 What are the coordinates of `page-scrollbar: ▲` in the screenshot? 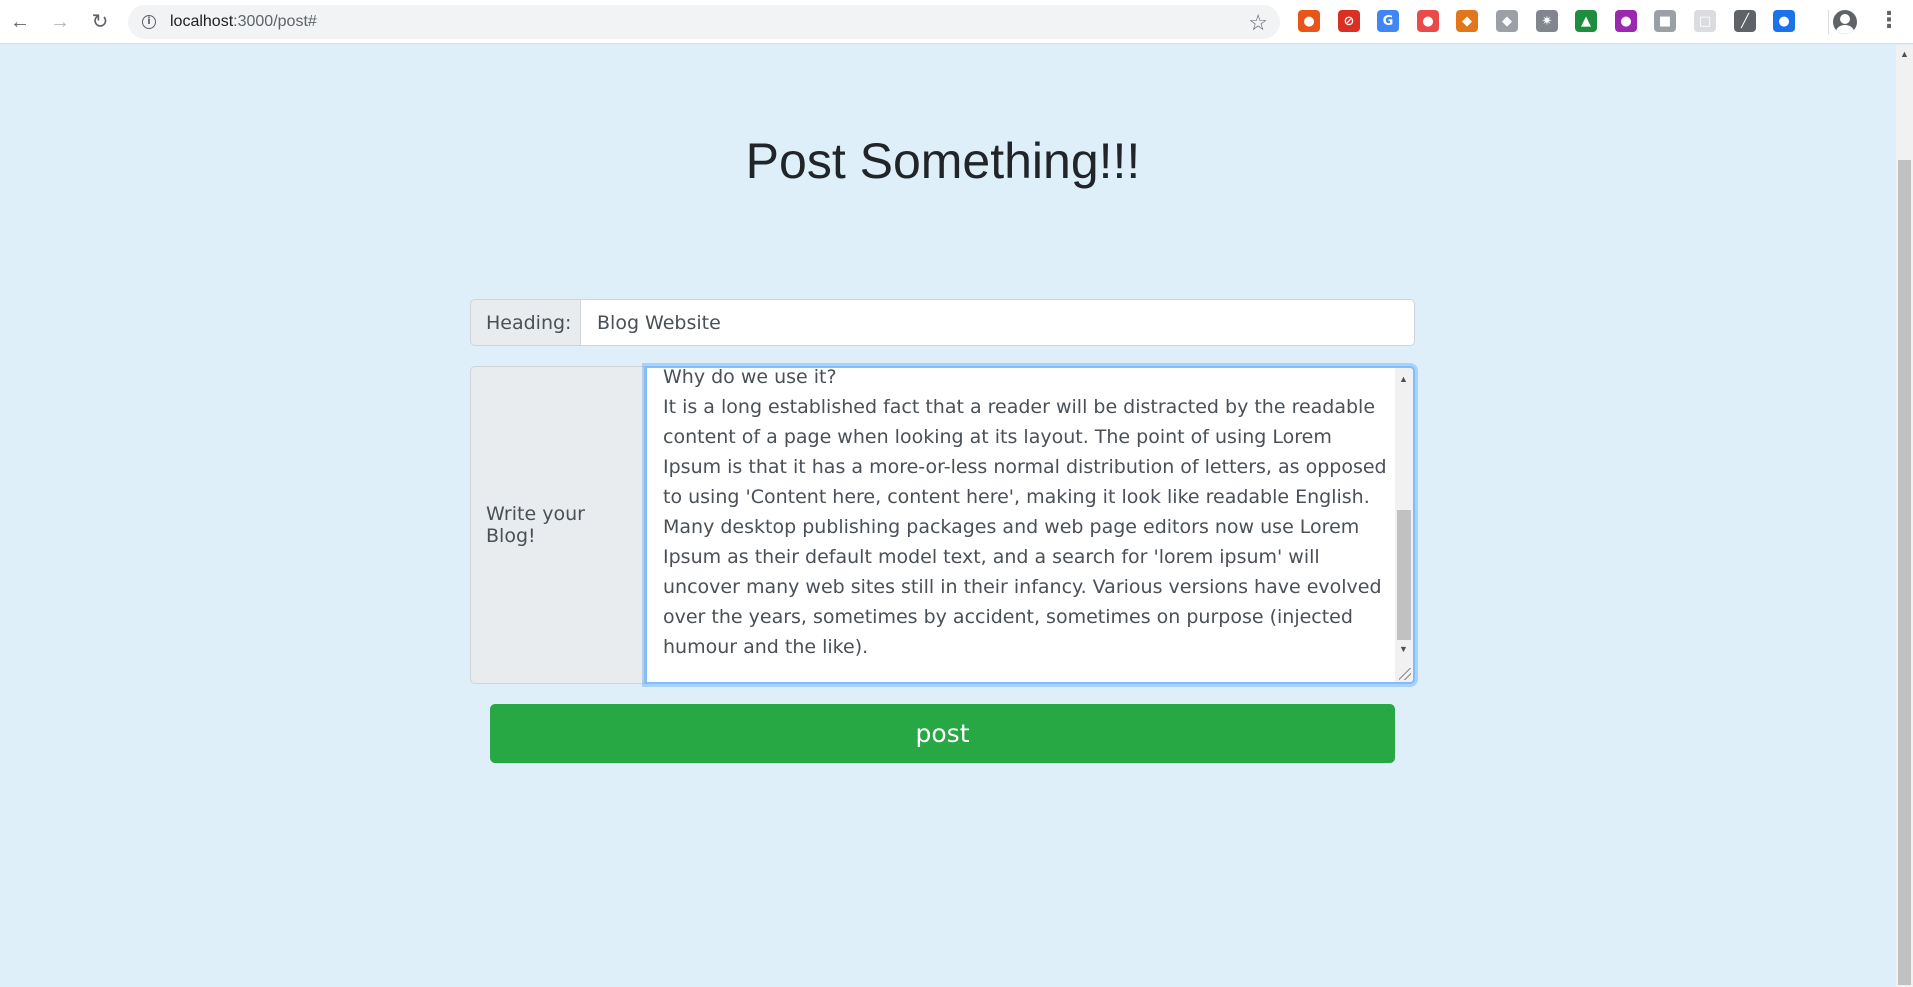 It's located at (1904, 516).